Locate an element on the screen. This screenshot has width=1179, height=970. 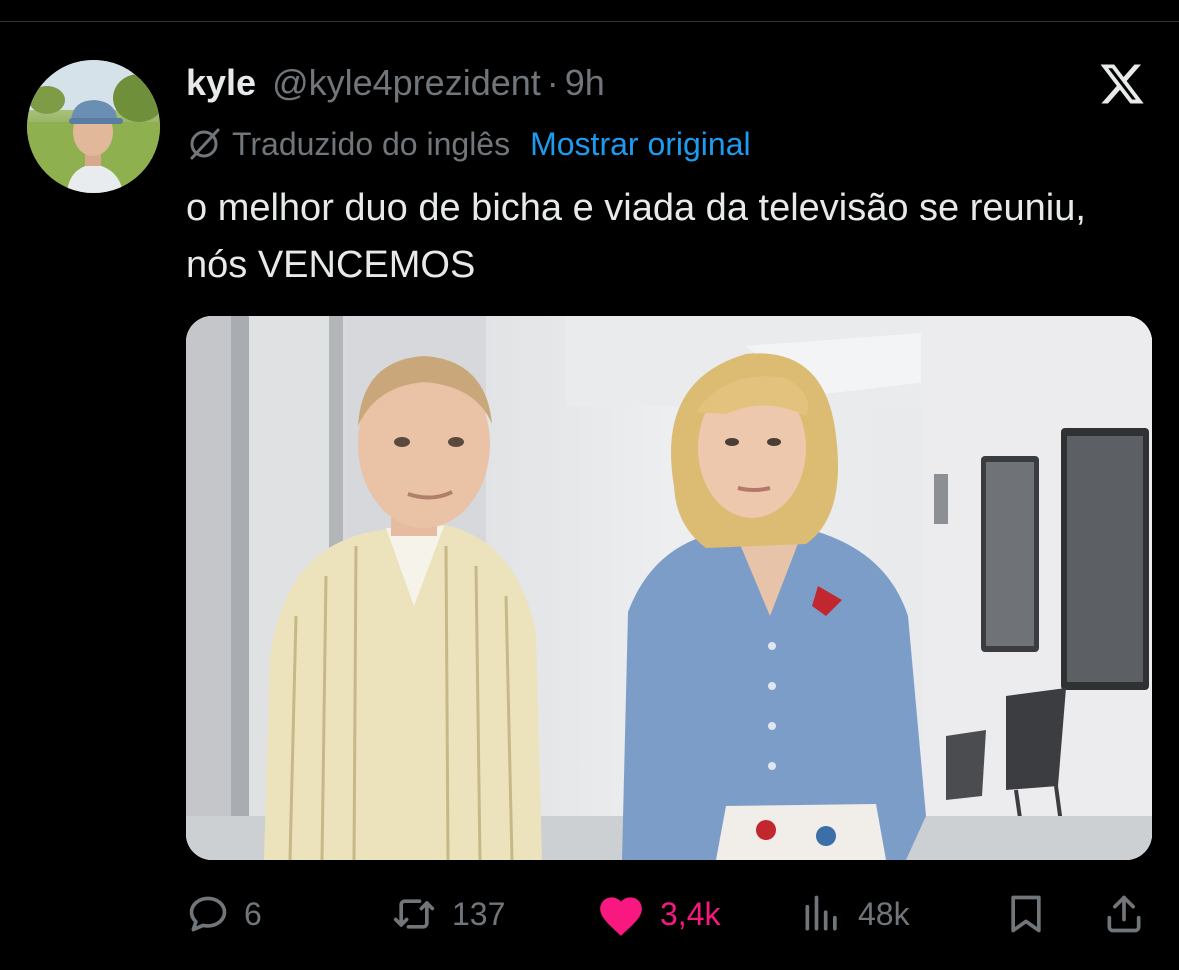
translation-row: Traduzido do inglês Mostrar original is located at coordinates (468, 144).